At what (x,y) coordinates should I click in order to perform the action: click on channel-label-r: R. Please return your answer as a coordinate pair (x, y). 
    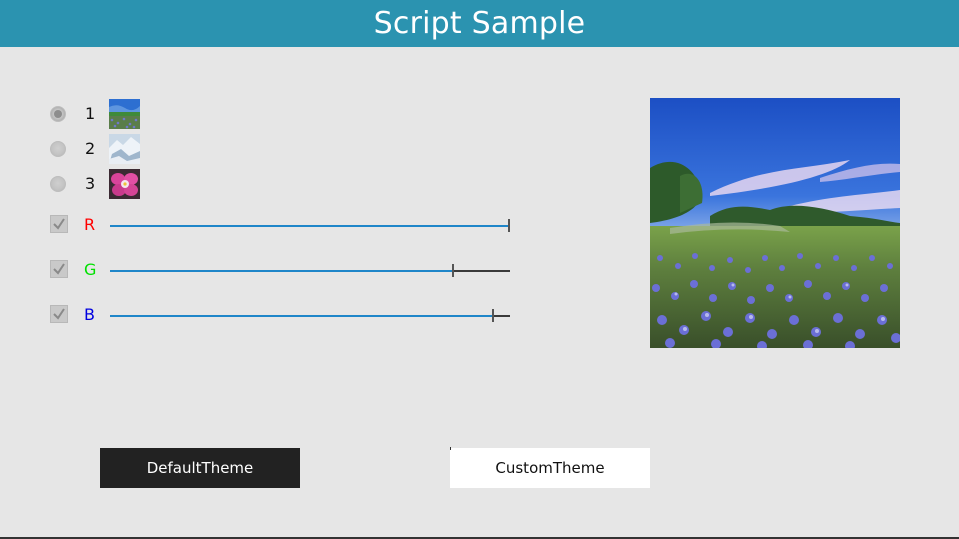
    Looking at the image, I should click on (90, 224).